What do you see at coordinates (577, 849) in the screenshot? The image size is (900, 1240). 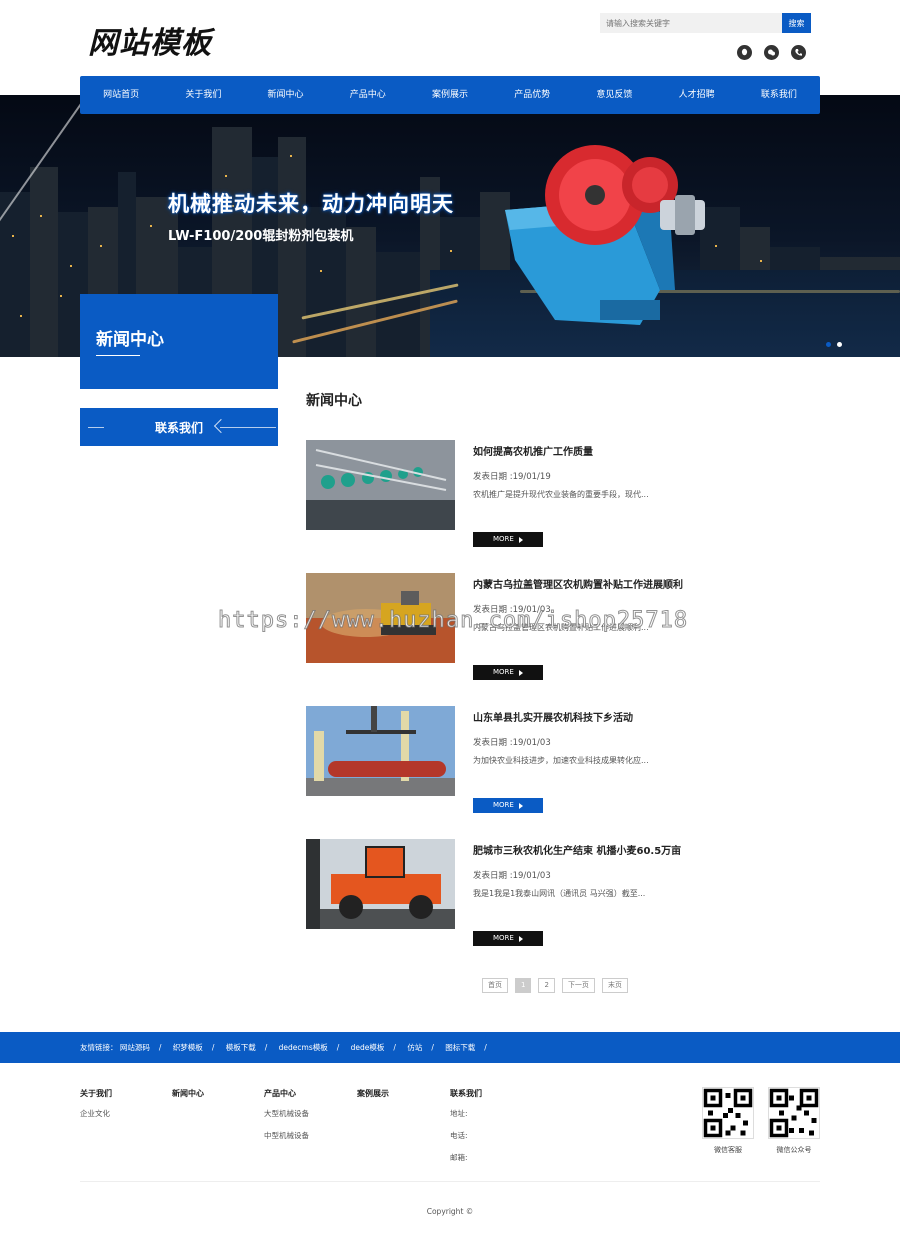 I see `news-title: 肥城市三秋农机化生产结束 机播小麦60.5万亩` at bounding box center [577, 849].